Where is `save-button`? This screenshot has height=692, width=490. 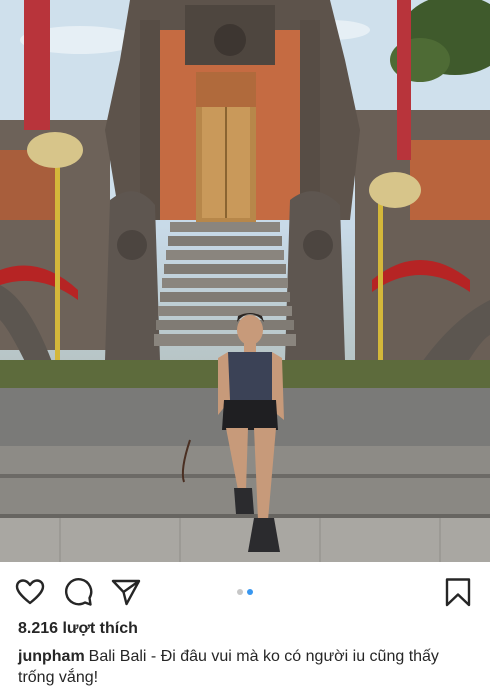
save-button is located at coordinates (458, 592).